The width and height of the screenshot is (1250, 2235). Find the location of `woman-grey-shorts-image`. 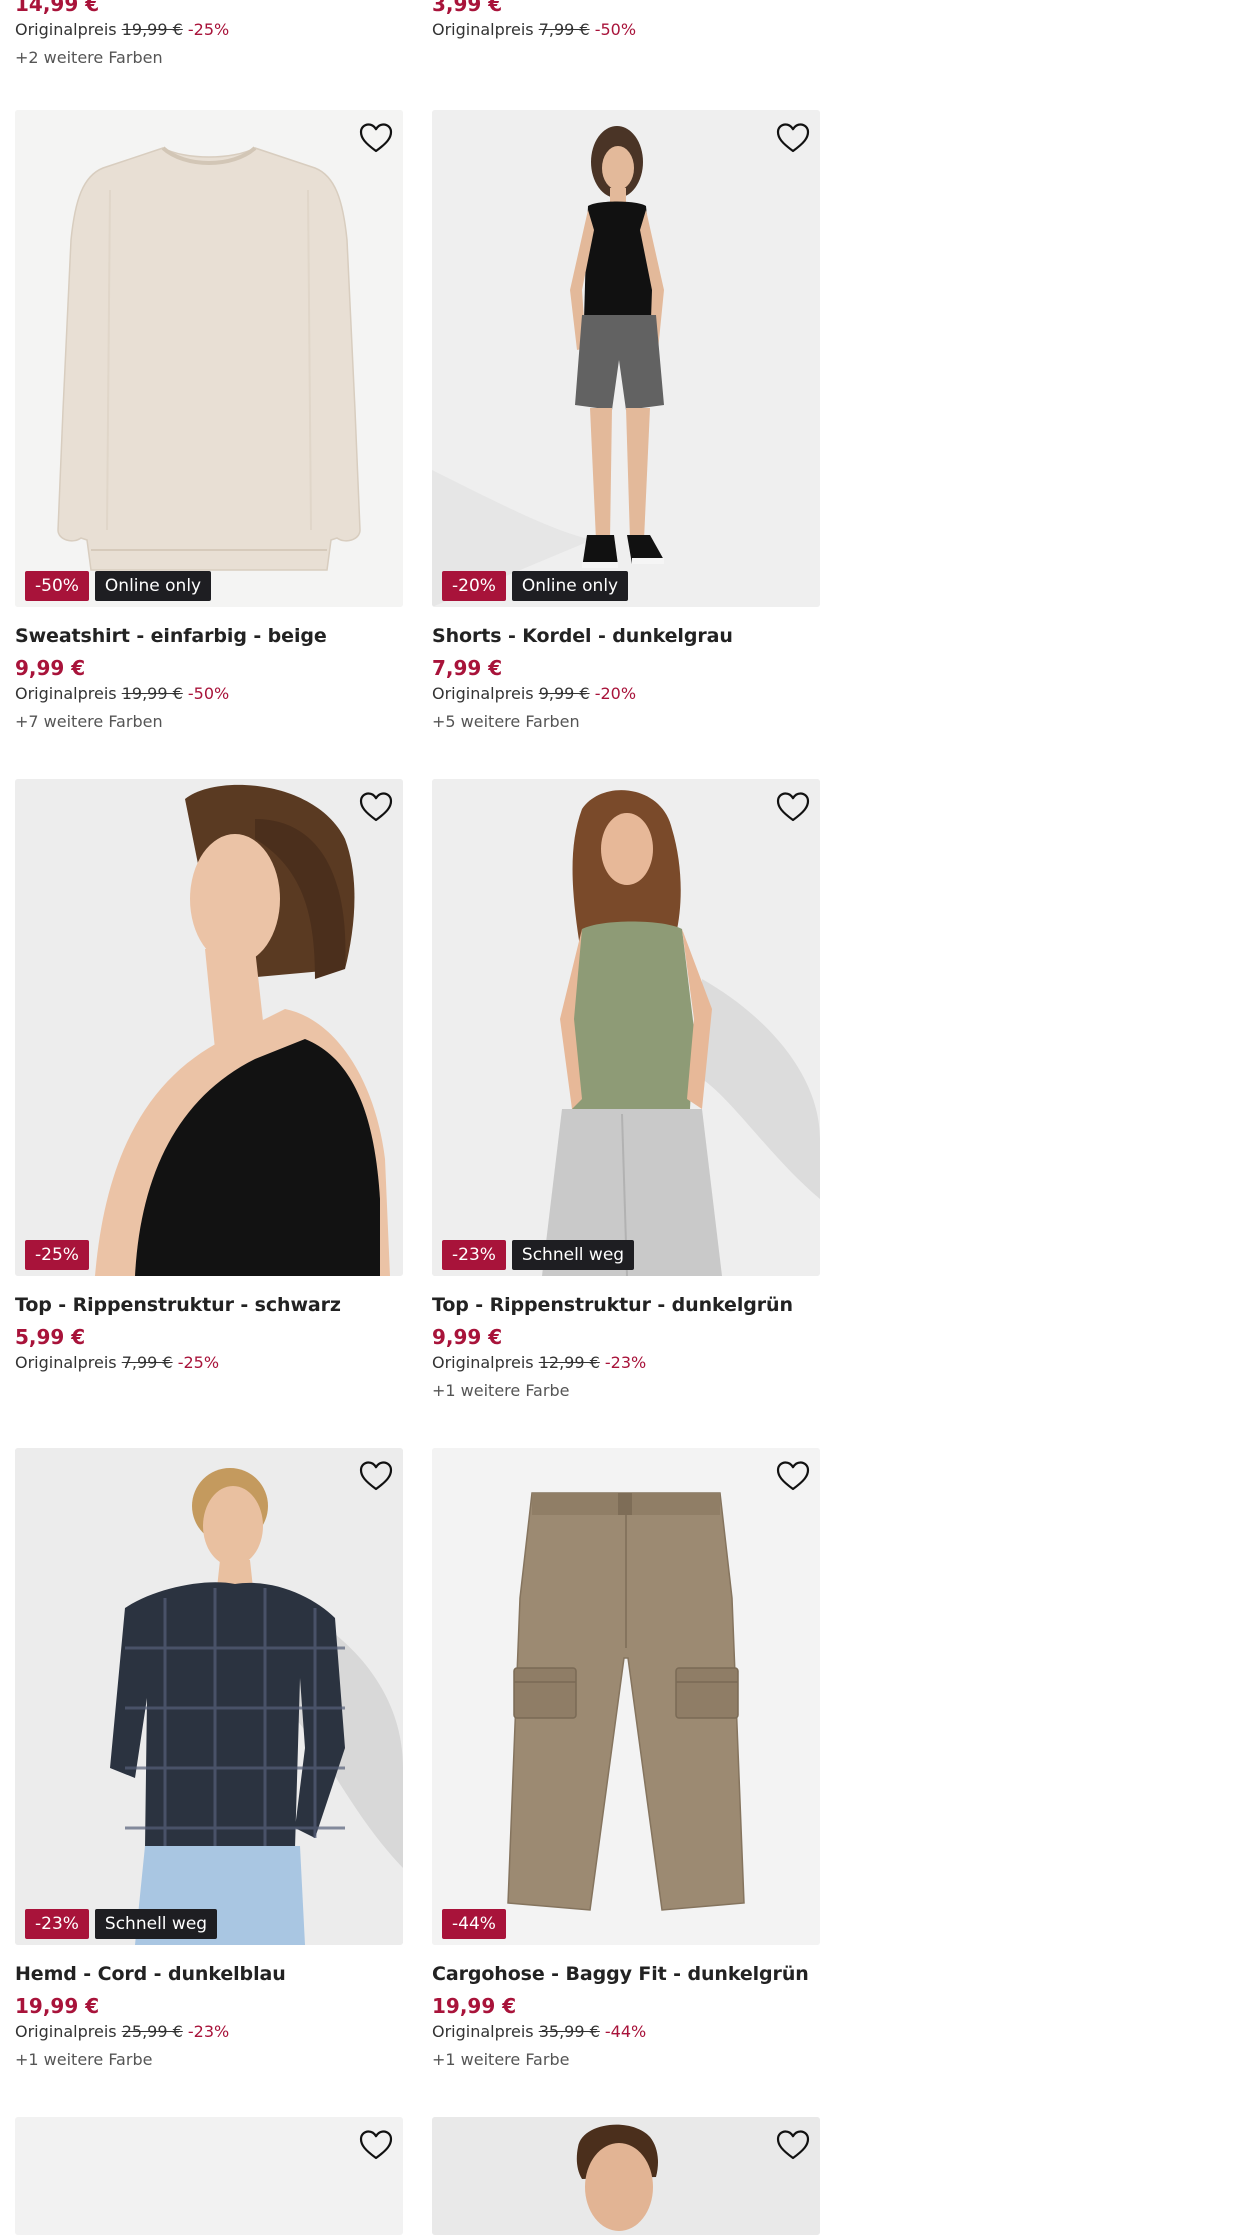

woman-grey-shorts-image is located at coordinates (626, 358).